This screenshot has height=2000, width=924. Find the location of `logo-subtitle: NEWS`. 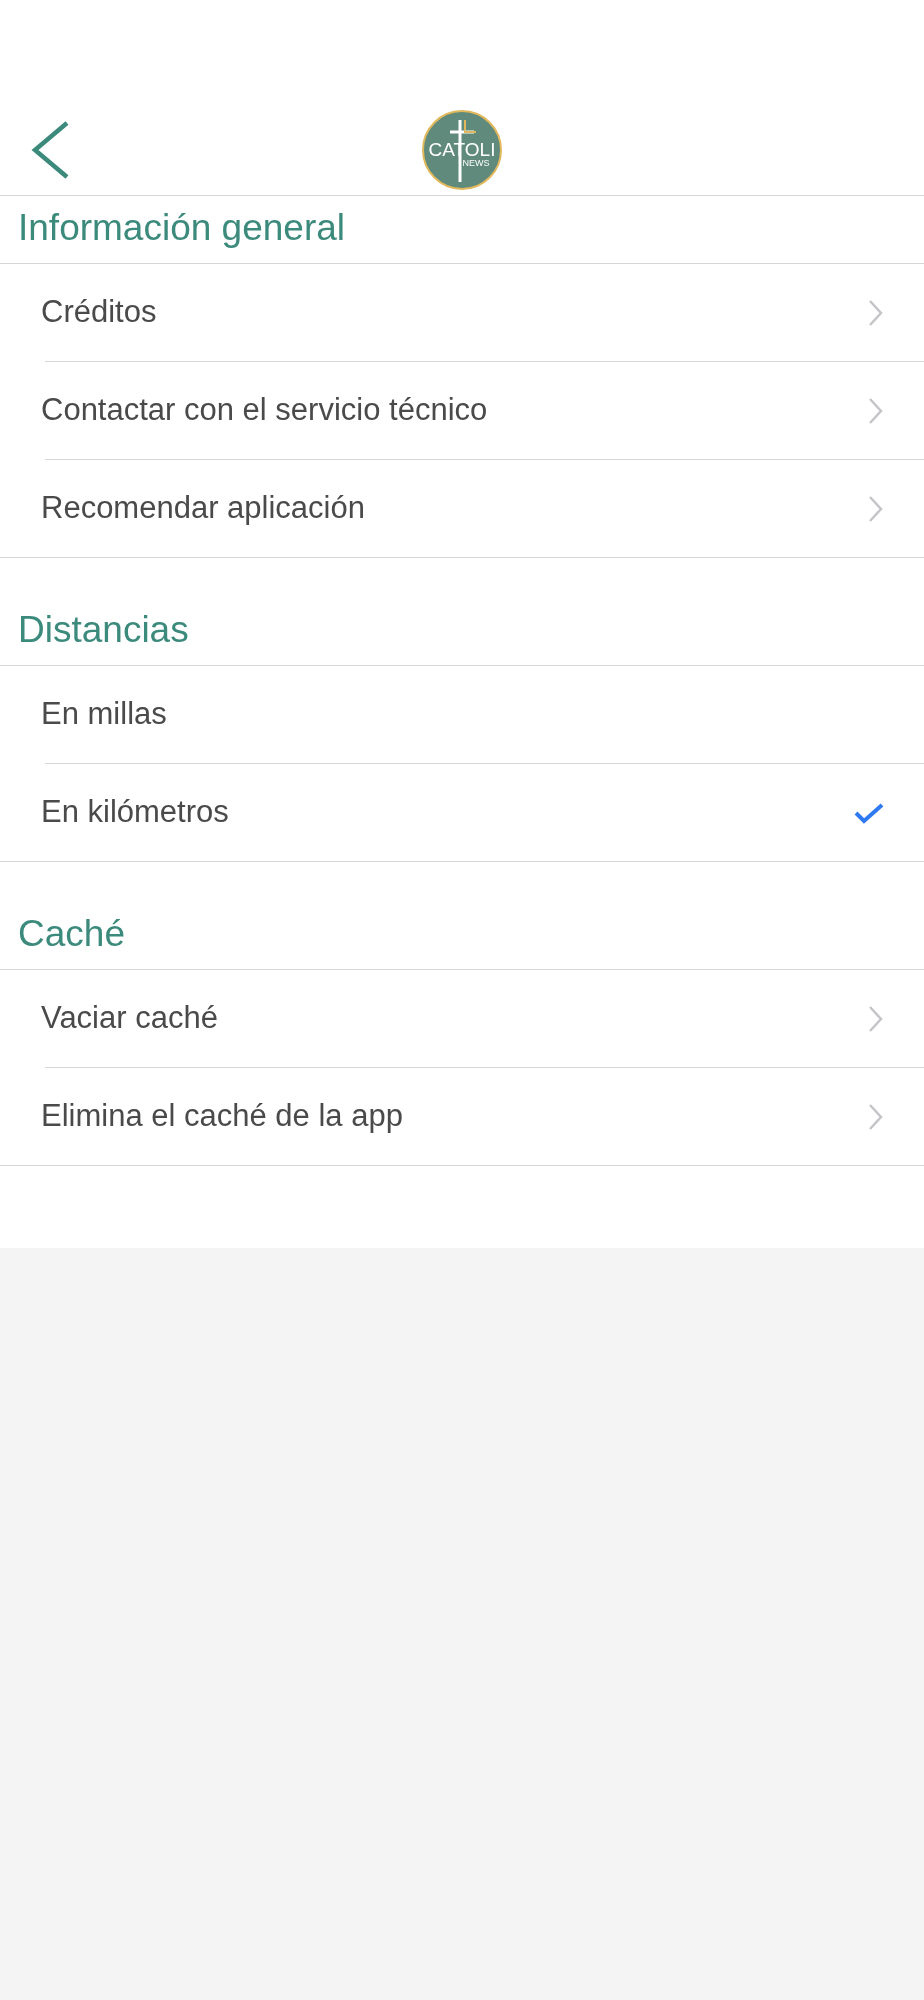

logo-subtitle: NEWS is located at coordinates (476, 163).